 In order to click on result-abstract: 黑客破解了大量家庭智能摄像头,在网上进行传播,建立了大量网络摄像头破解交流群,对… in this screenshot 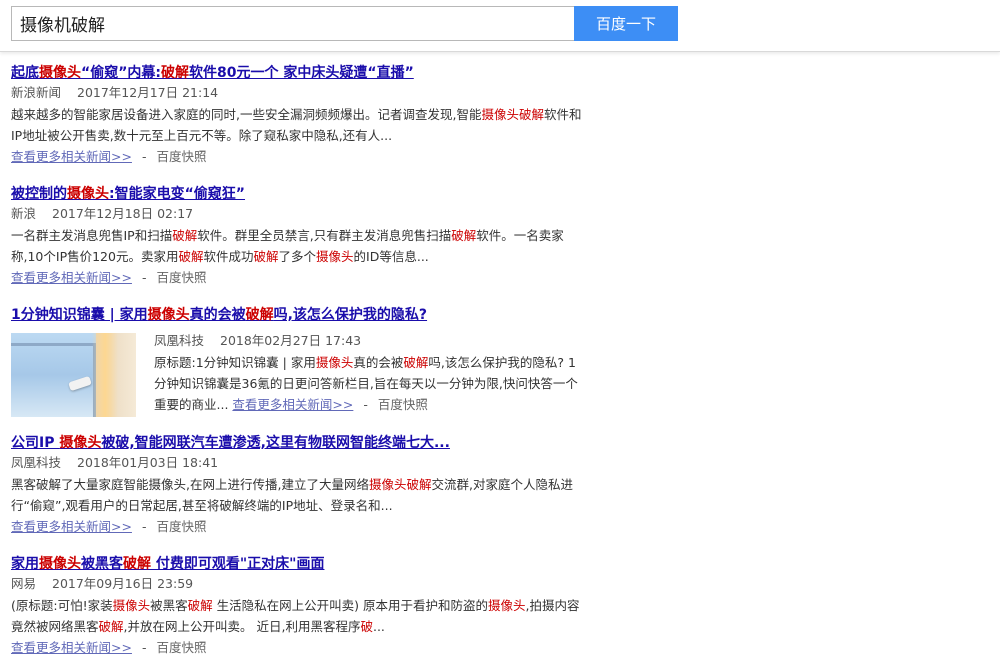, I will do `click(298, 495)`.